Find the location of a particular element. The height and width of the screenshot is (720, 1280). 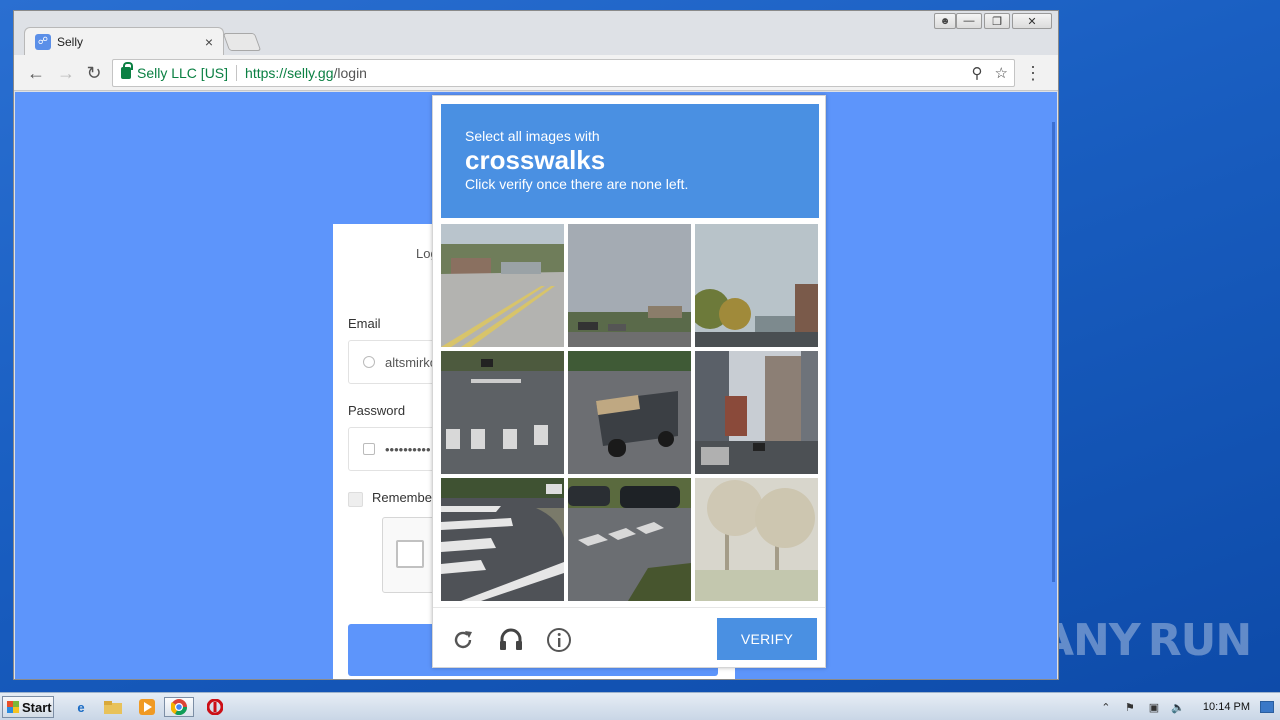

truck-image is located at coordinates (629, 412).